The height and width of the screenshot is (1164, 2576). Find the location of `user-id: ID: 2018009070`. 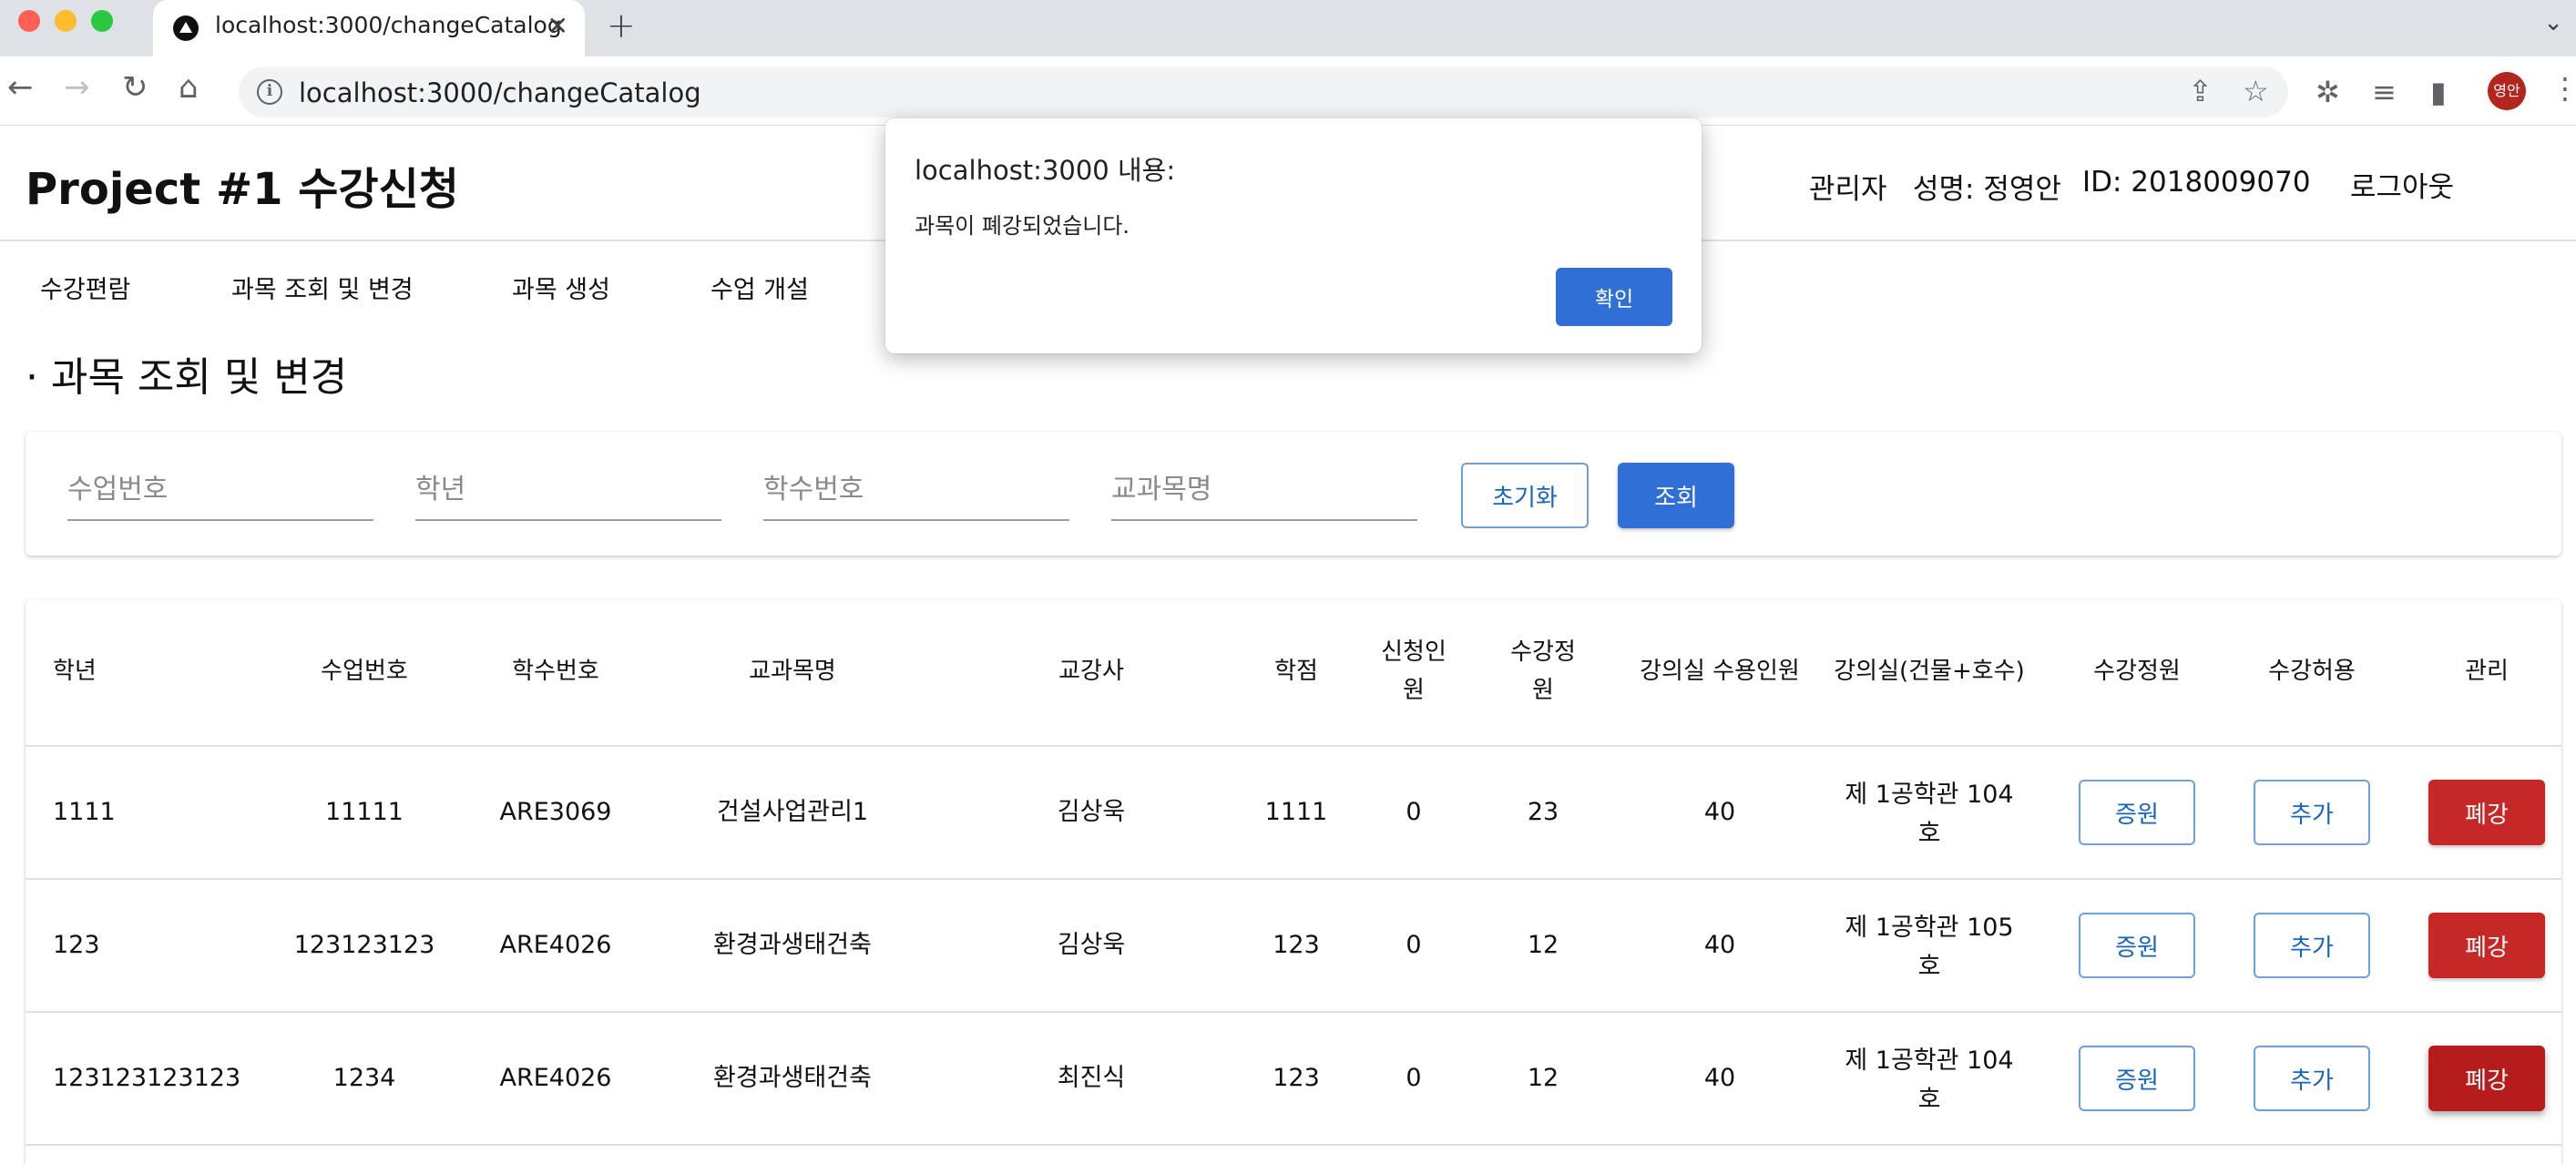

user-id: ID: 2018009070 is located at coordinates (2196, 183).